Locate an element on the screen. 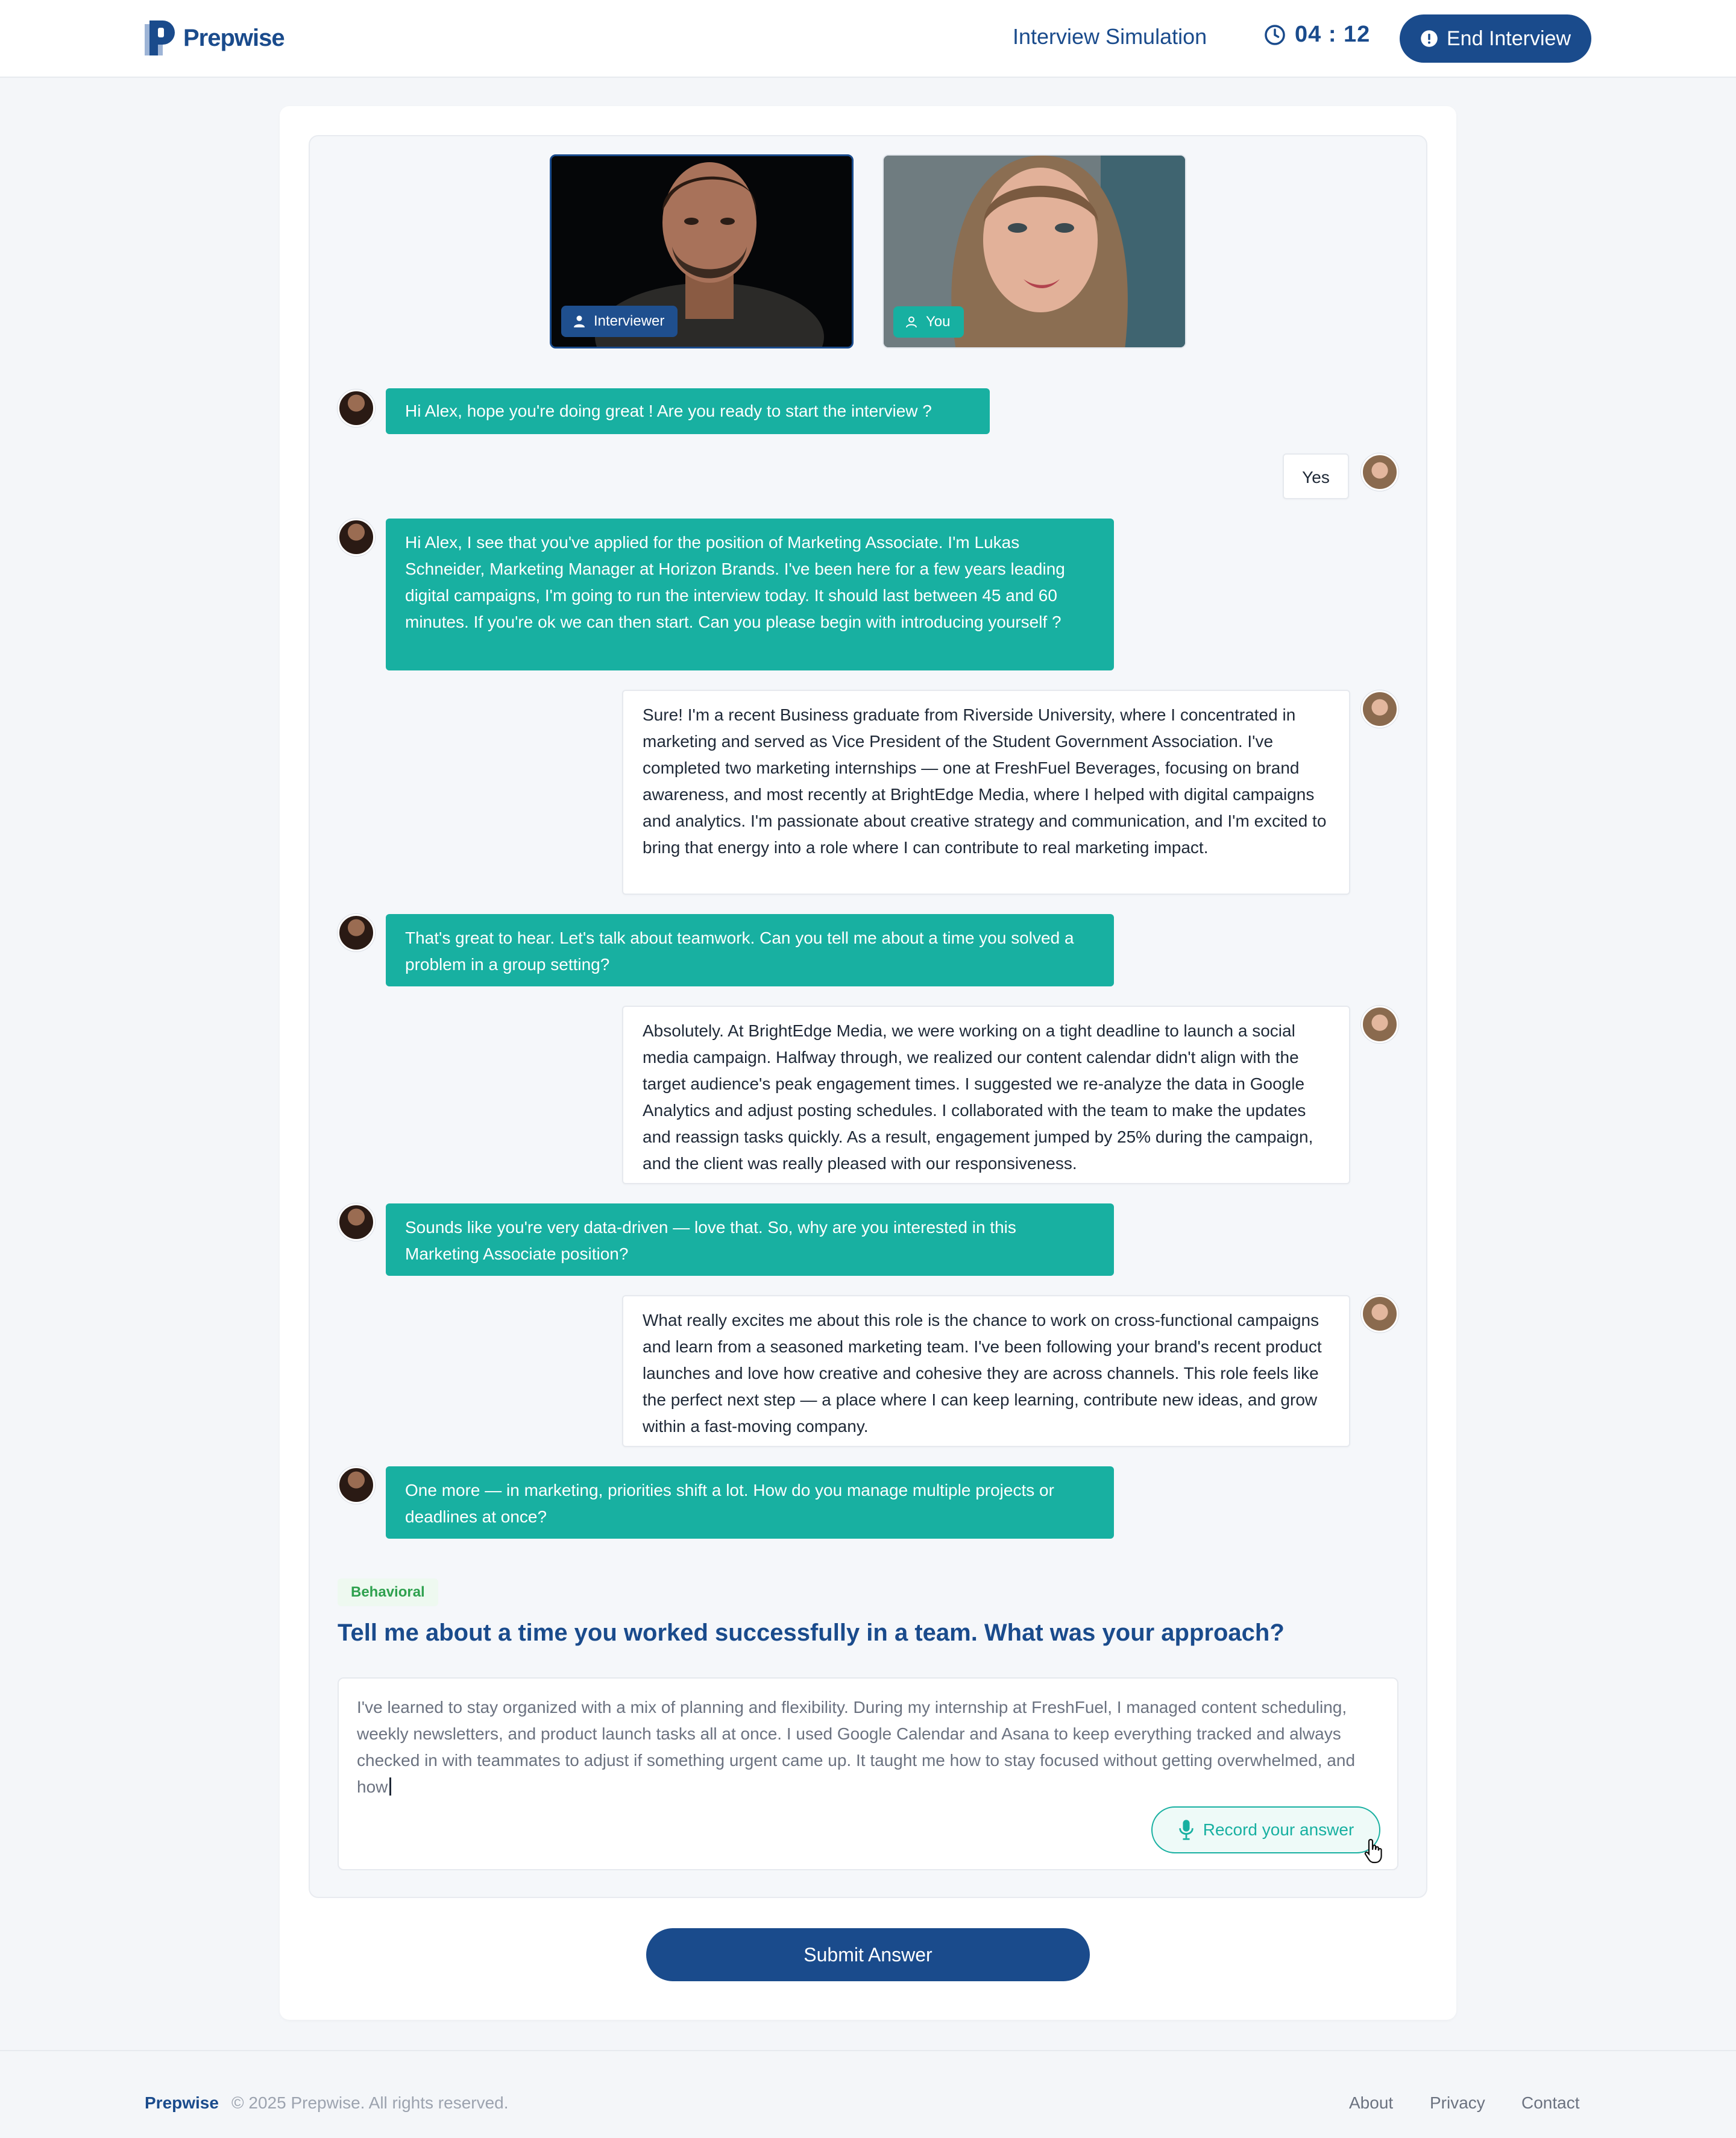 This screenshot has height=2138, width=1736. logo: Prepwise is located at coordinates (215, 37).